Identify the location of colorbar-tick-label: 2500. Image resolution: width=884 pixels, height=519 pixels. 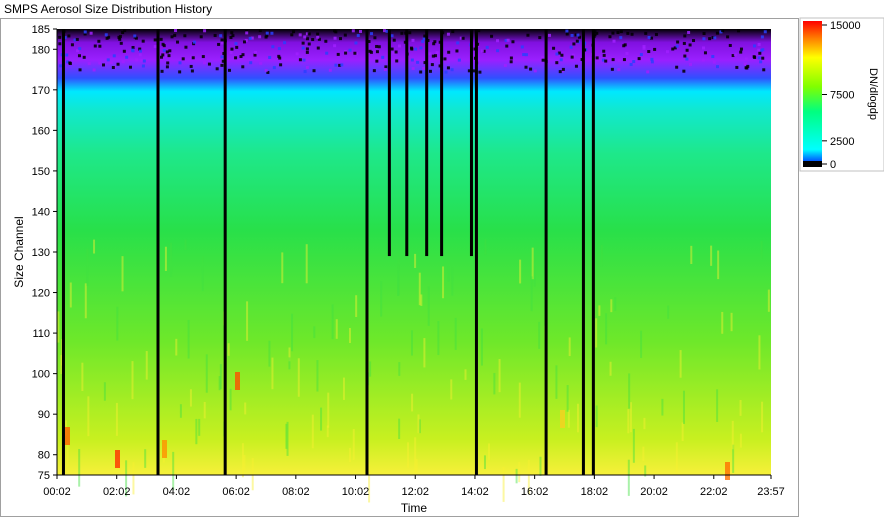
(842, 142).